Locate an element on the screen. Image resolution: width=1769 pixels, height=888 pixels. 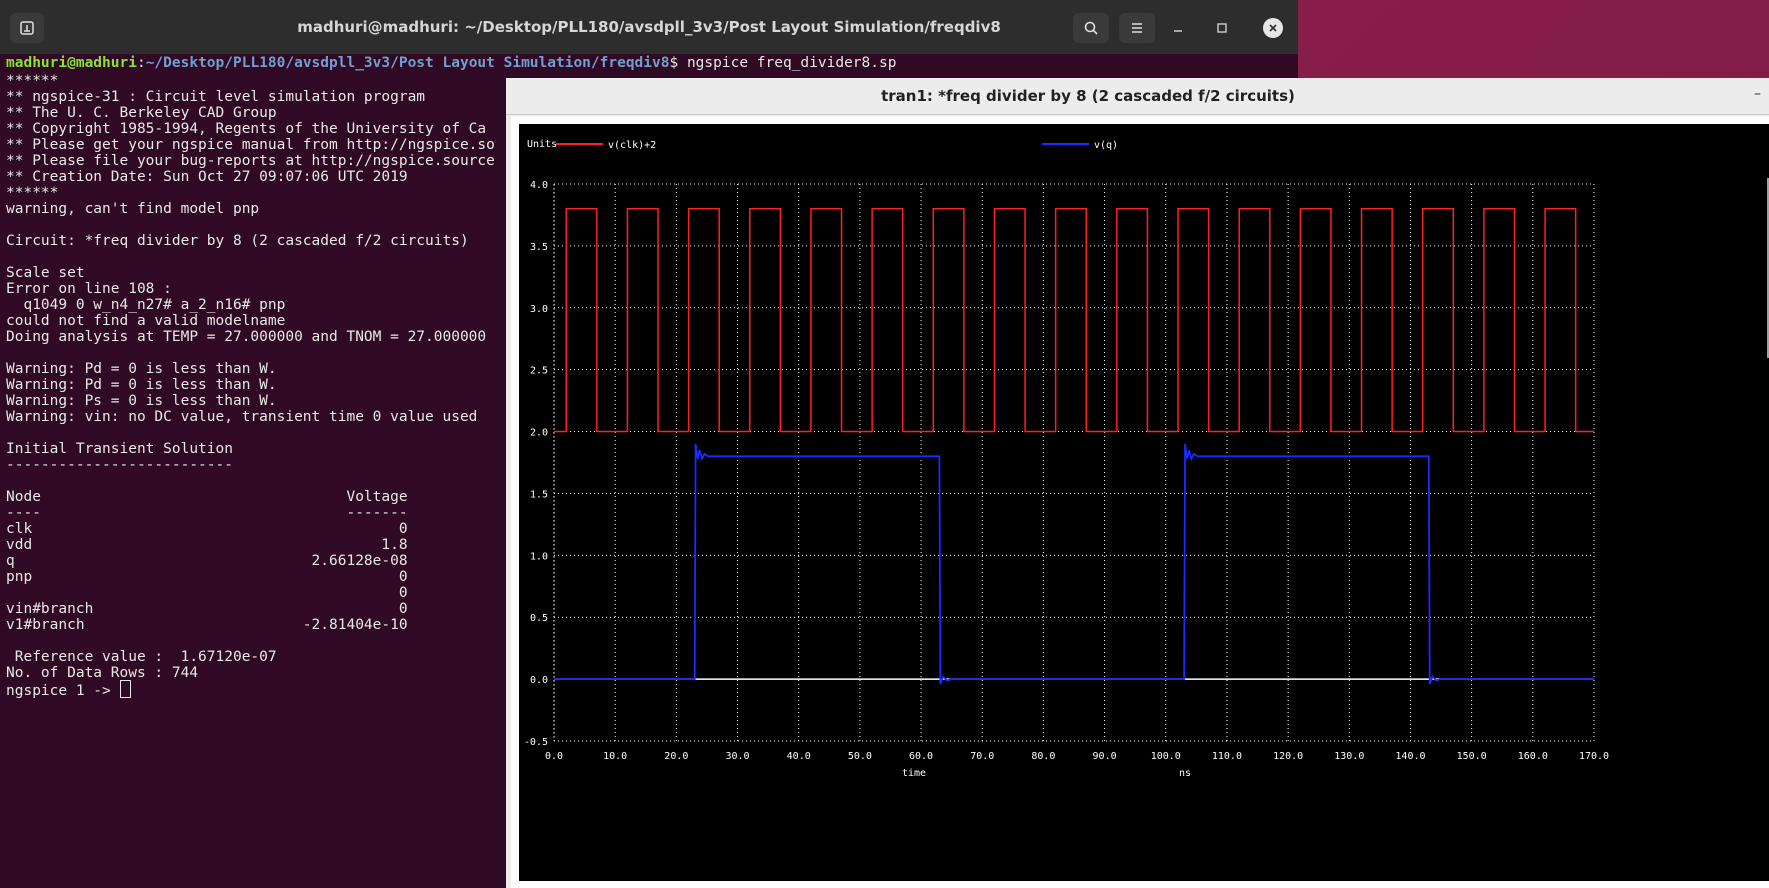
maximize-button is located at coordinates (1222, 28).